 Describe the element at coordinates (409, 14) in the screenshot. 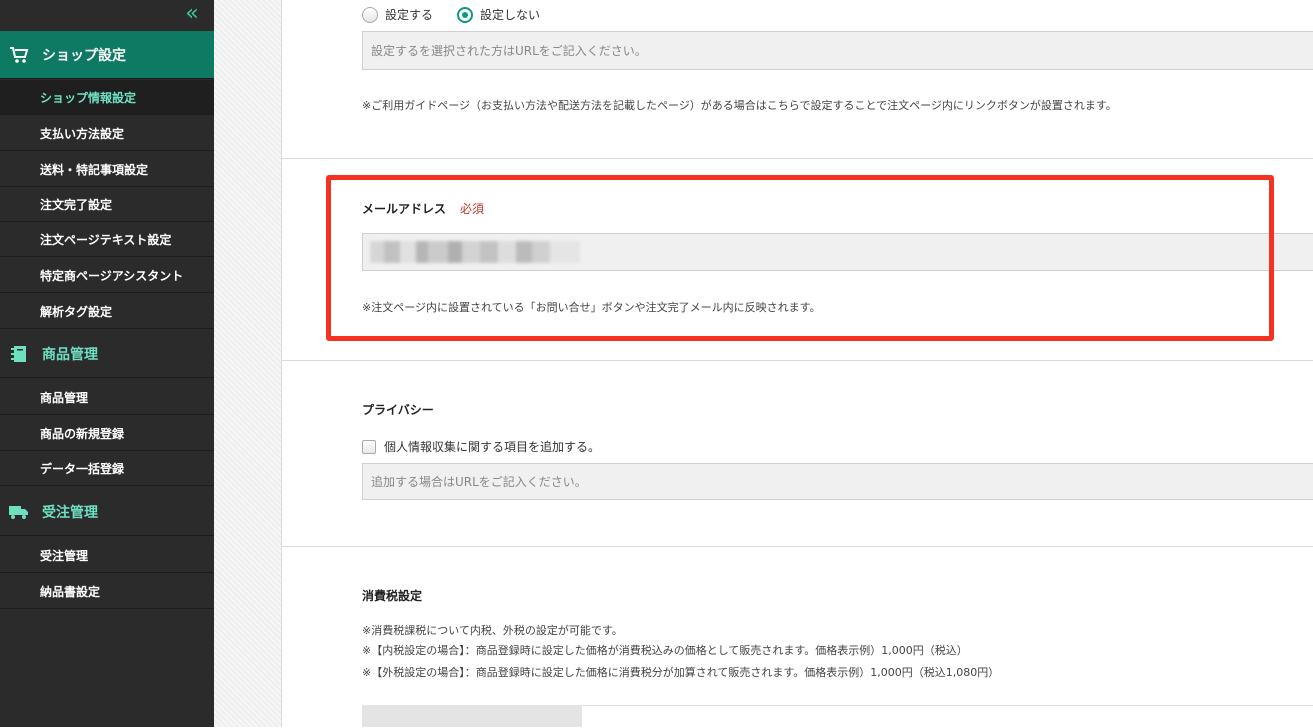

I see `radio-set-label: 設定する` at that location.